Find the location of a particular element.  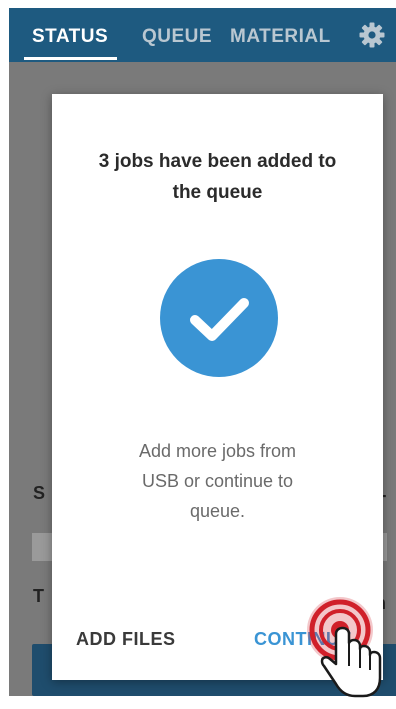

tab-queue: QUEUE is located at coordinates (177, 35).